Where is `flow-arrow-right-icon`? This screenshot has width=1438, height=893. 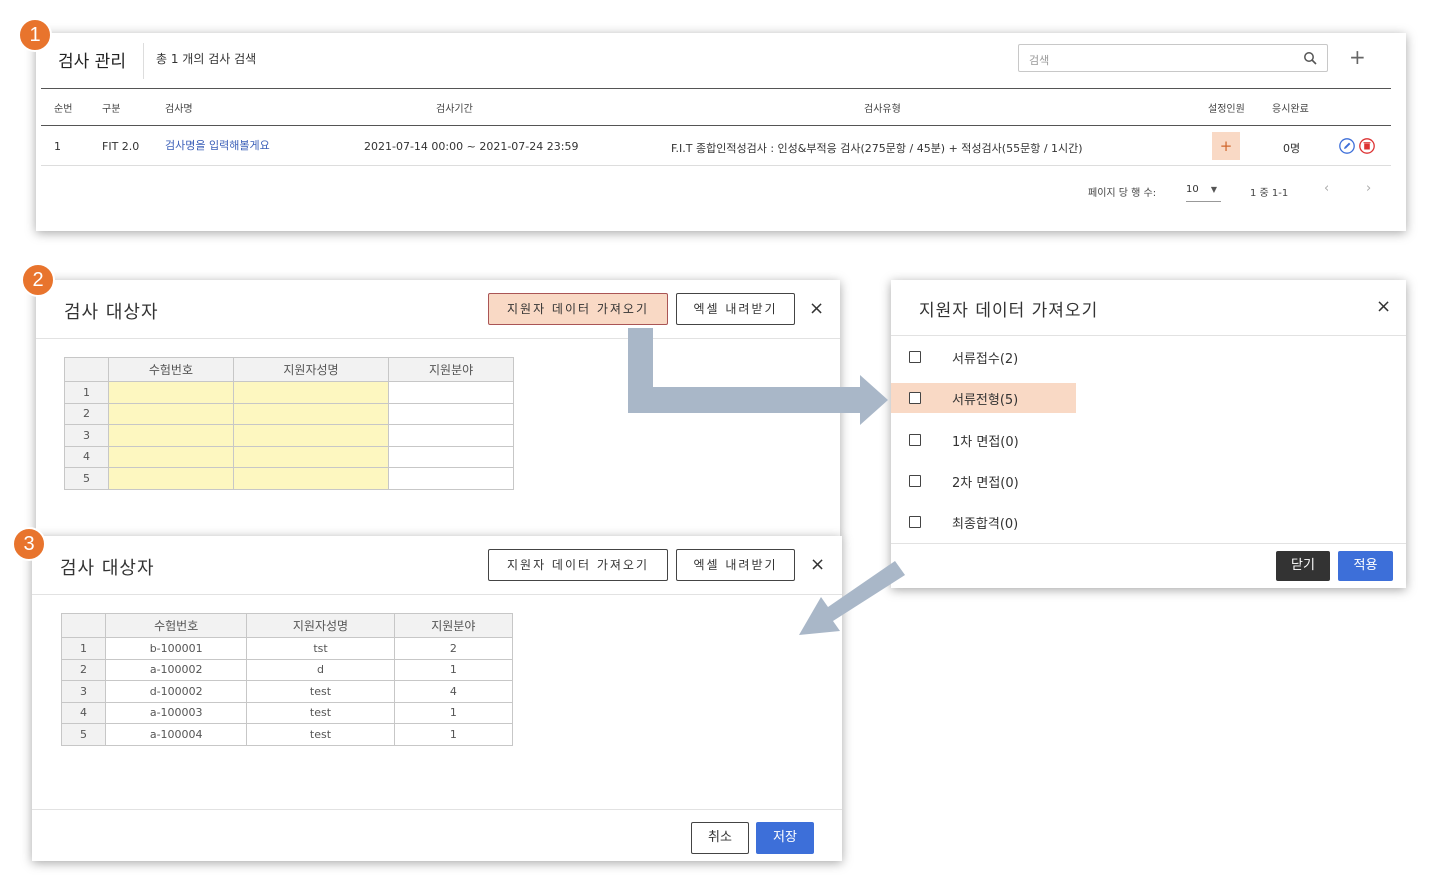 flow-arrow-right-icon is located at coordinates (758, 376).